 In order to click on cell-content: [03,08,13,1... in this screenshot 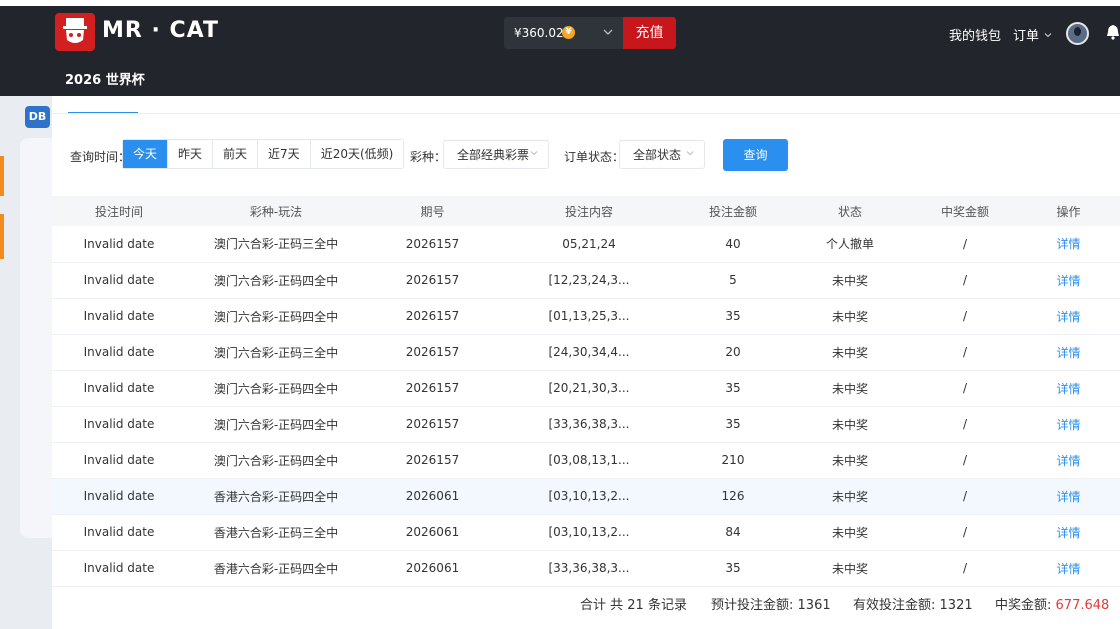, I will do `click(589, 460)`.